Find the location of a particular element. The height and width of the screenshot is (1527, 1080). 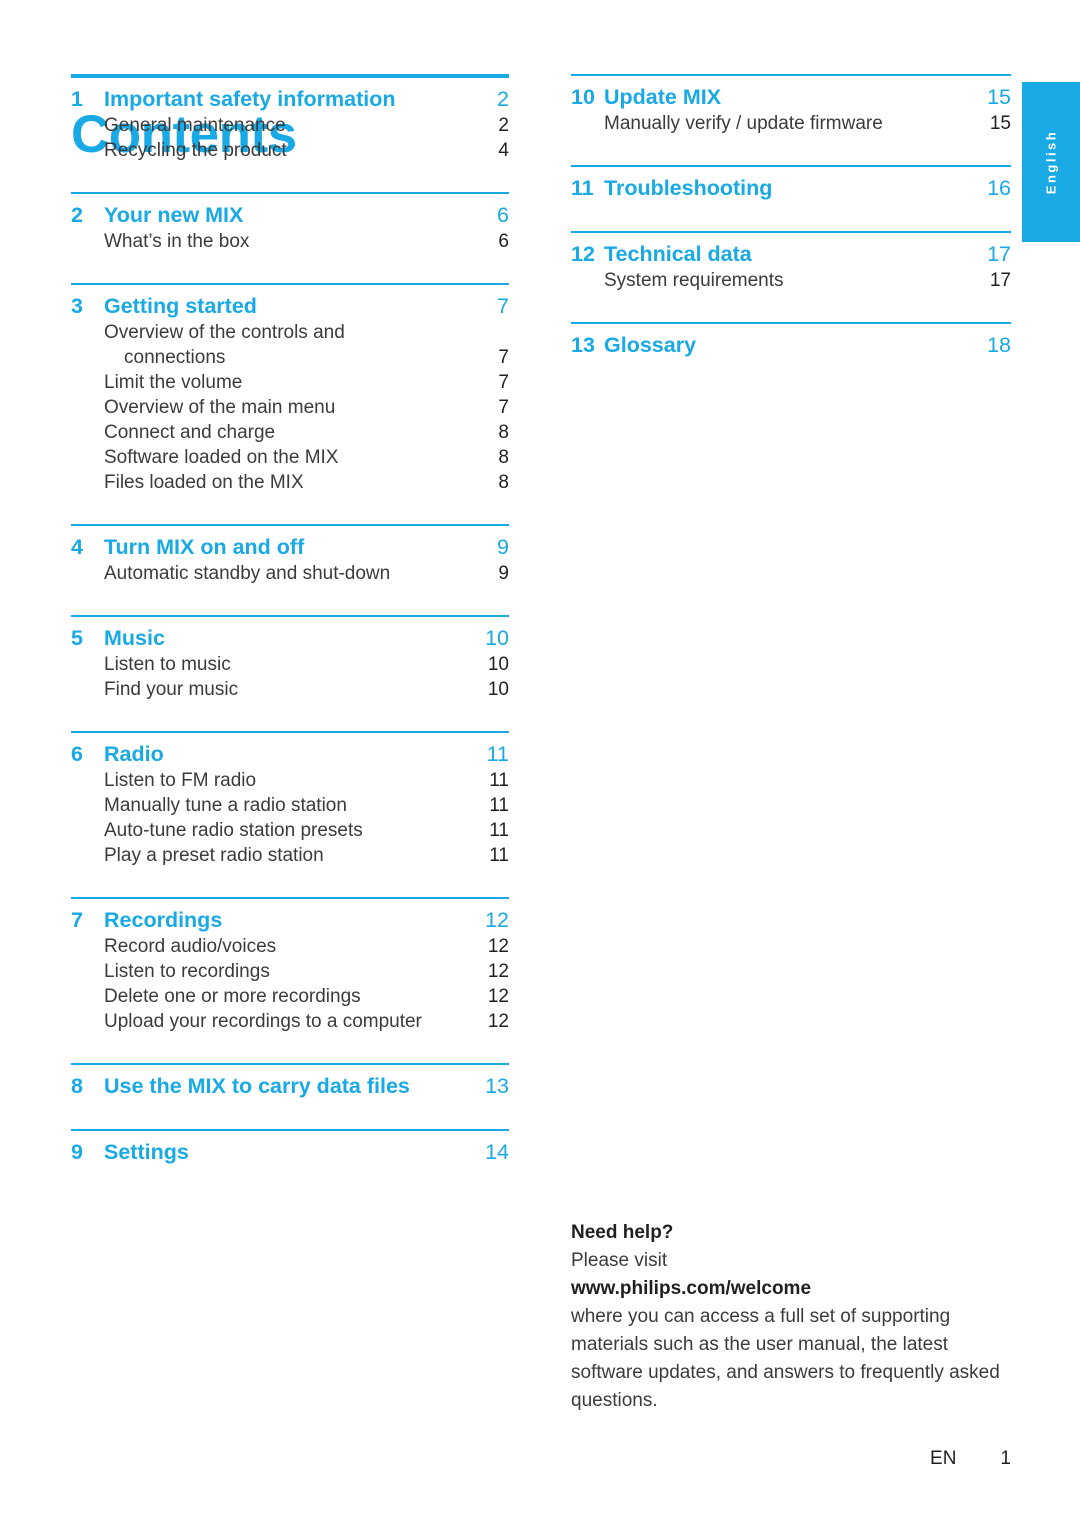

entry-title: Listen to music is located at coordinates (167, 664).